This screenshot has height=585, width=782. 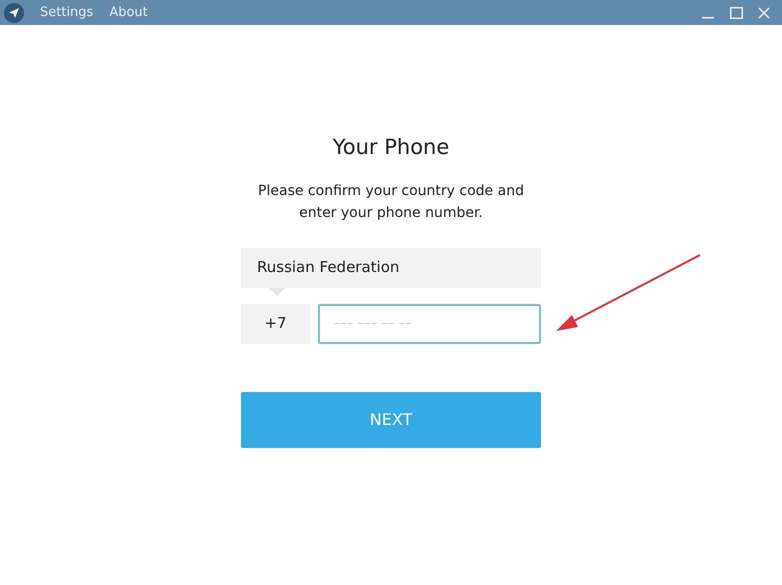 I want to click on close-icon, so click(x=764, y=12).